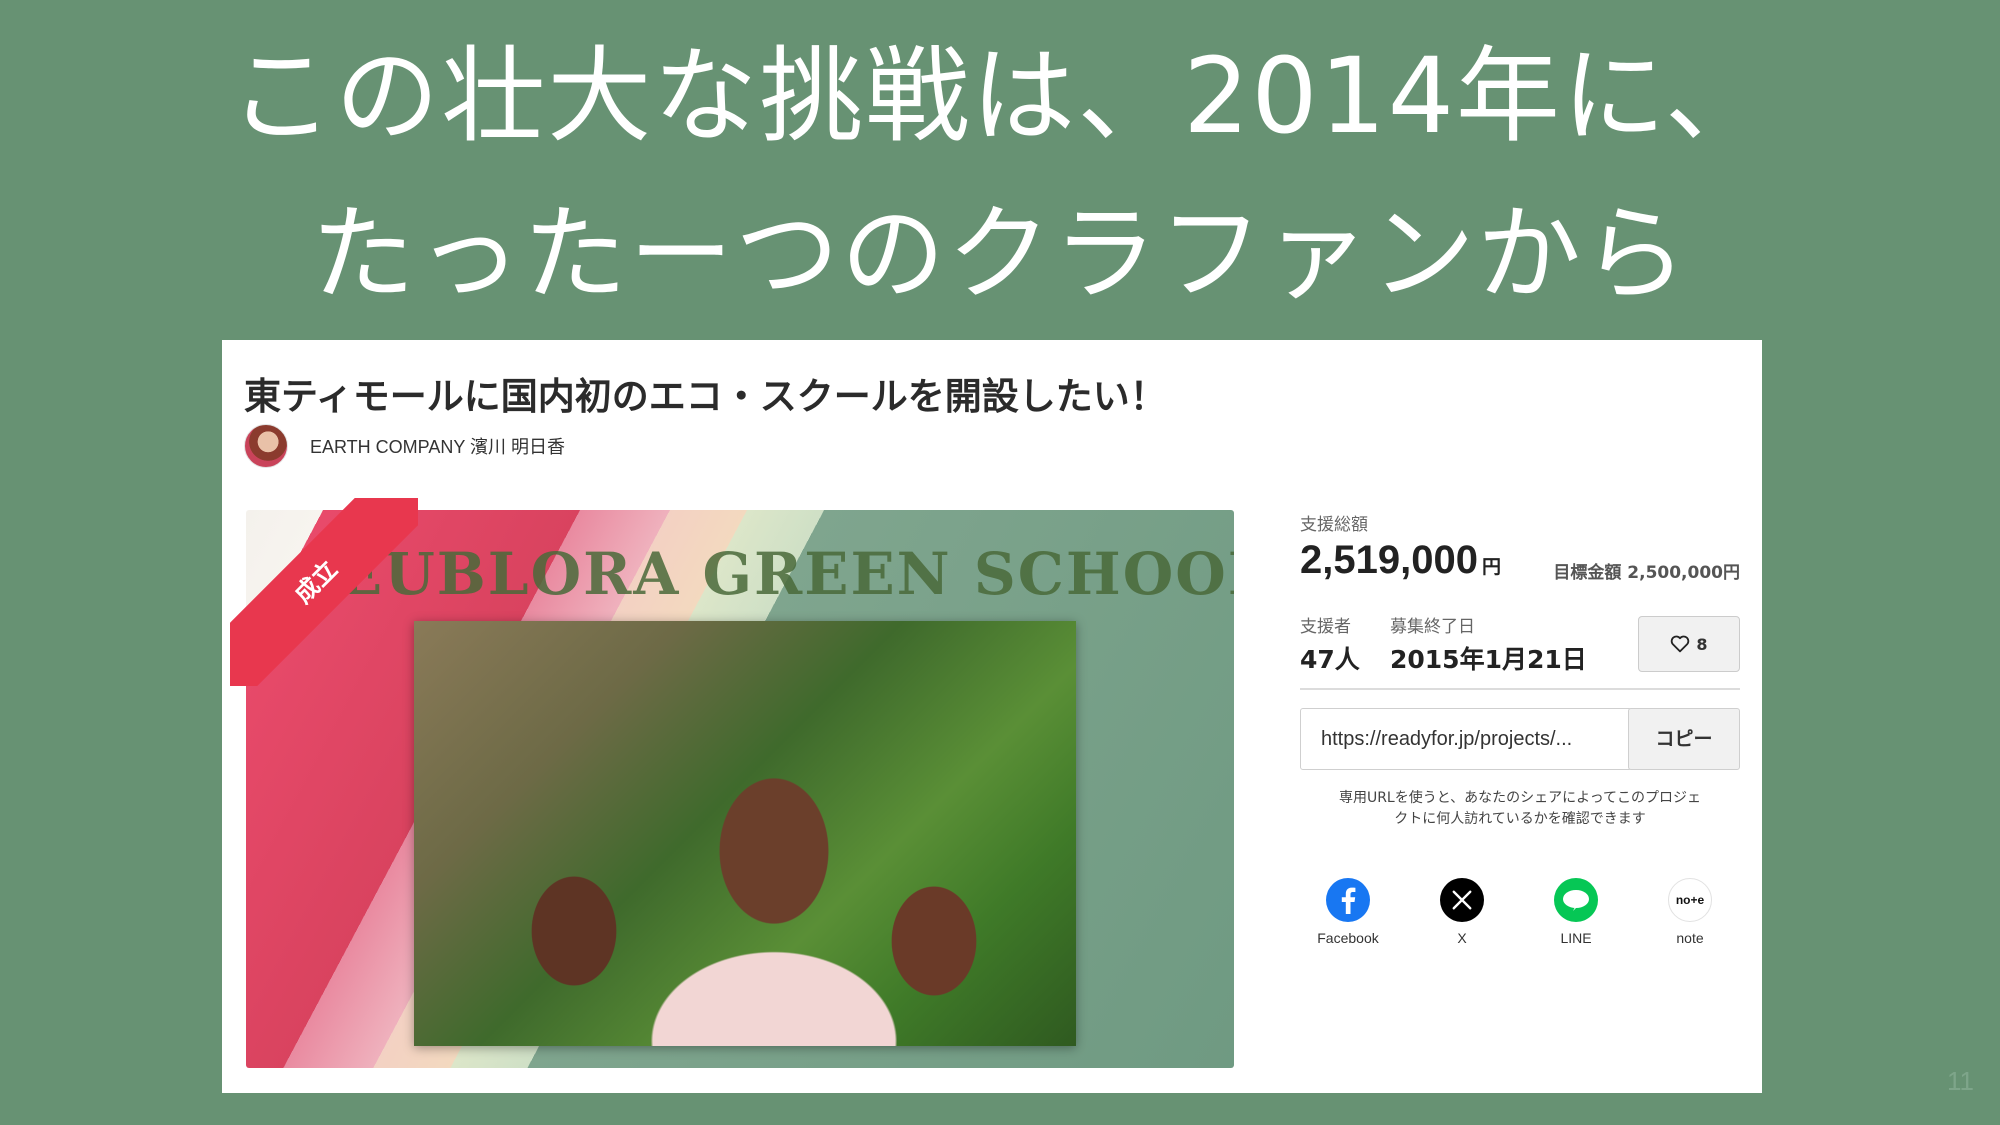 The image size is (2000, 1125). I want to click on favorite-button: 8, so click(1689, 644).